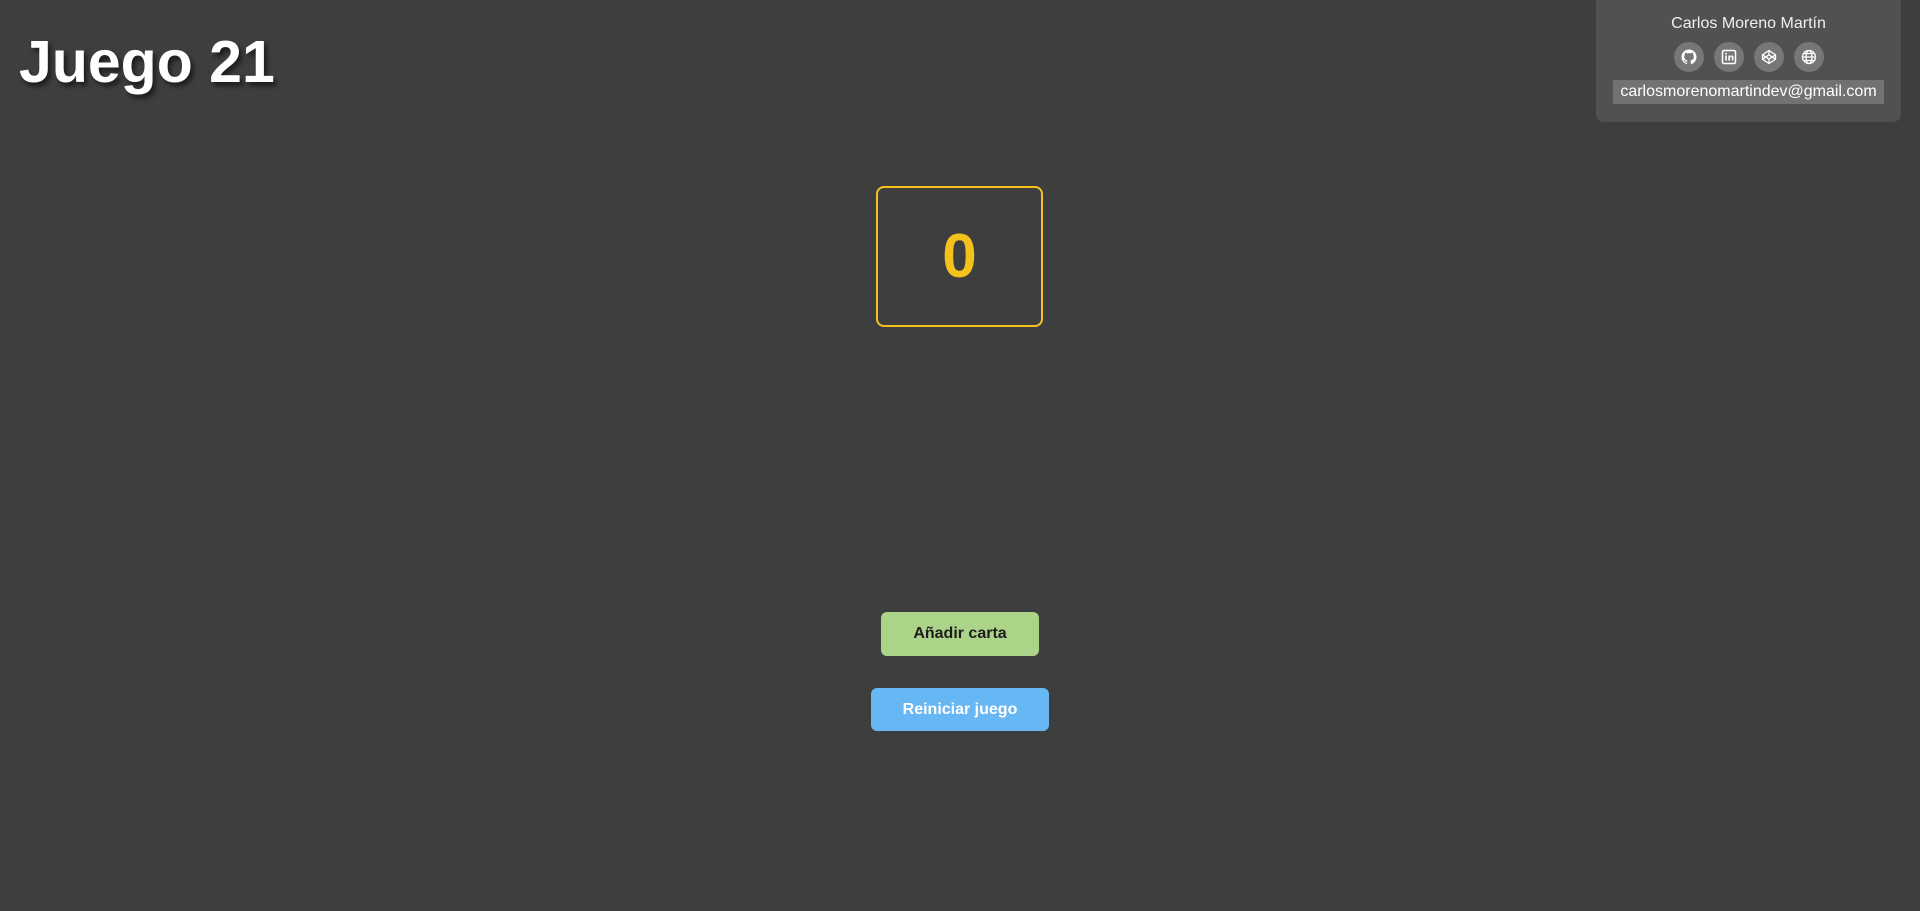 The height and width of the screenshot is (911, 1920). I want to click on linkedin-link, so click(1728, 57).